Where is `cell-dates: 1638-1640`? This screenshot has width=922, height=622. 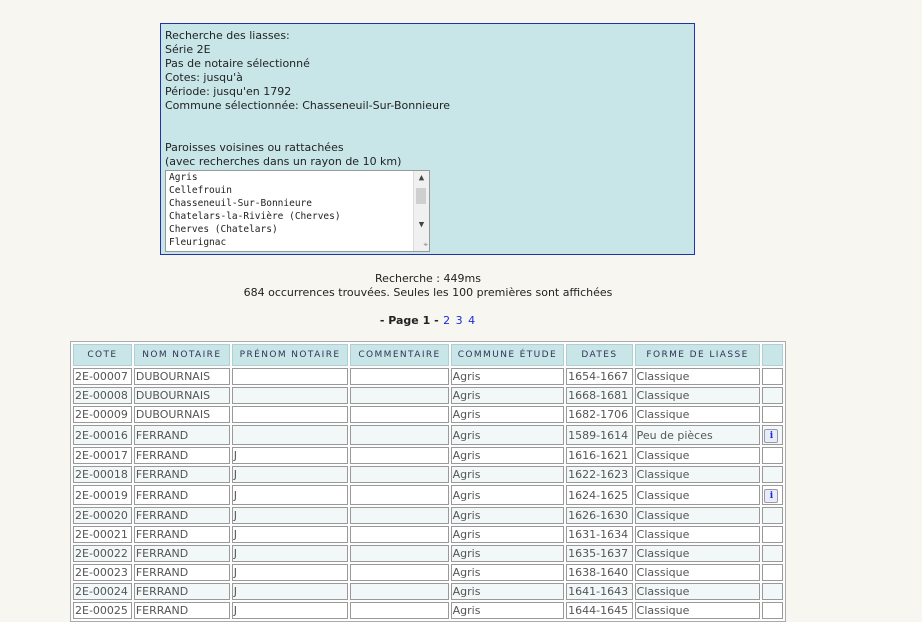
cell-dates: 1638-1640 is located at coordinates (599, 572).